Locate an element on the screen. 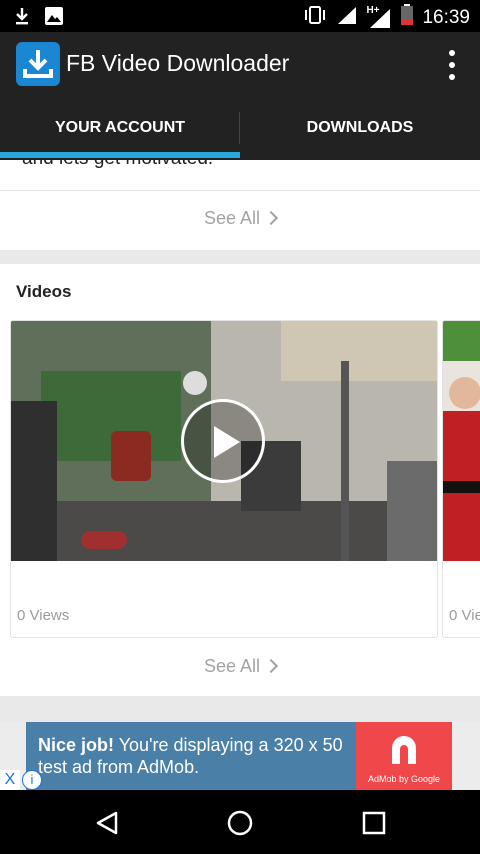 This screenshot has height=854, width=480. ad-close-icon: X is located at coordinates (10, 780).